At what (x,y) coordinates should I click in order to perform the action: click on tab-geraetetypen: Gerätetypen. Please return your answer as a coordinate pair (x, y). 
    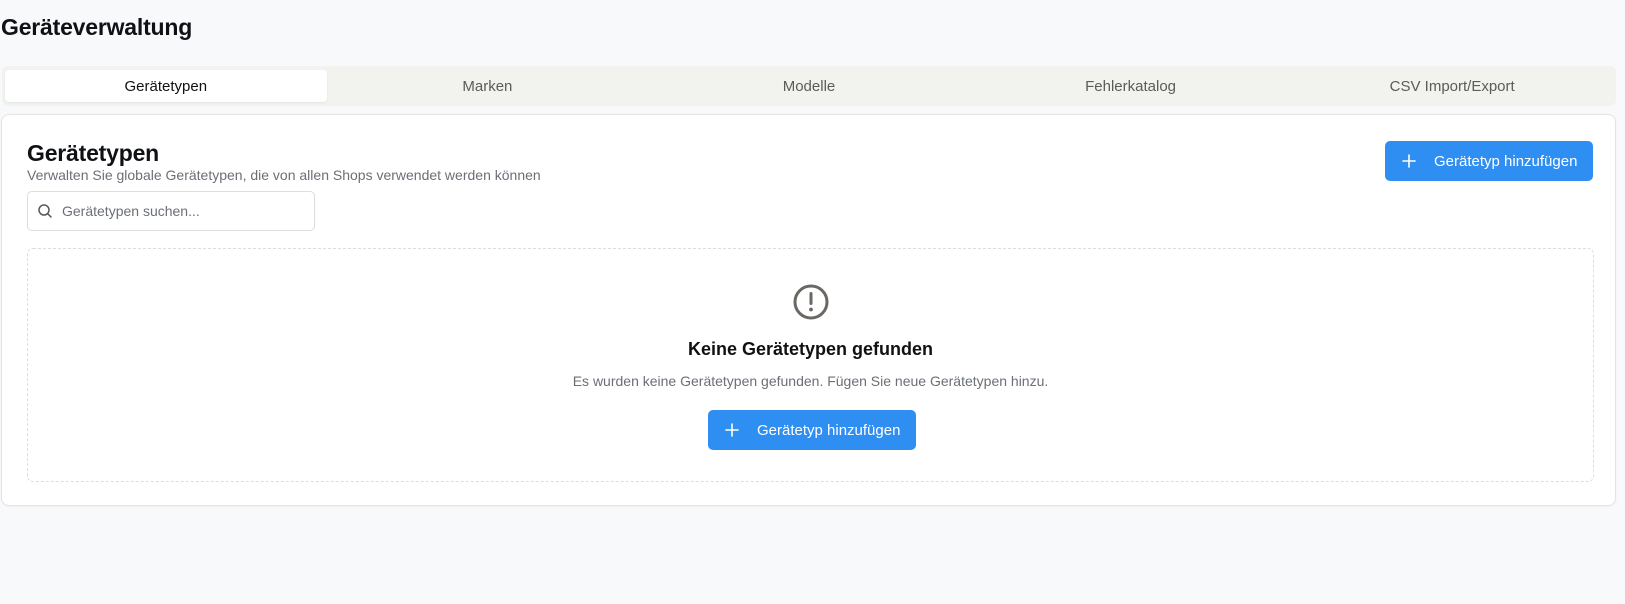
    Looking at the image, I should click on (166, 86).